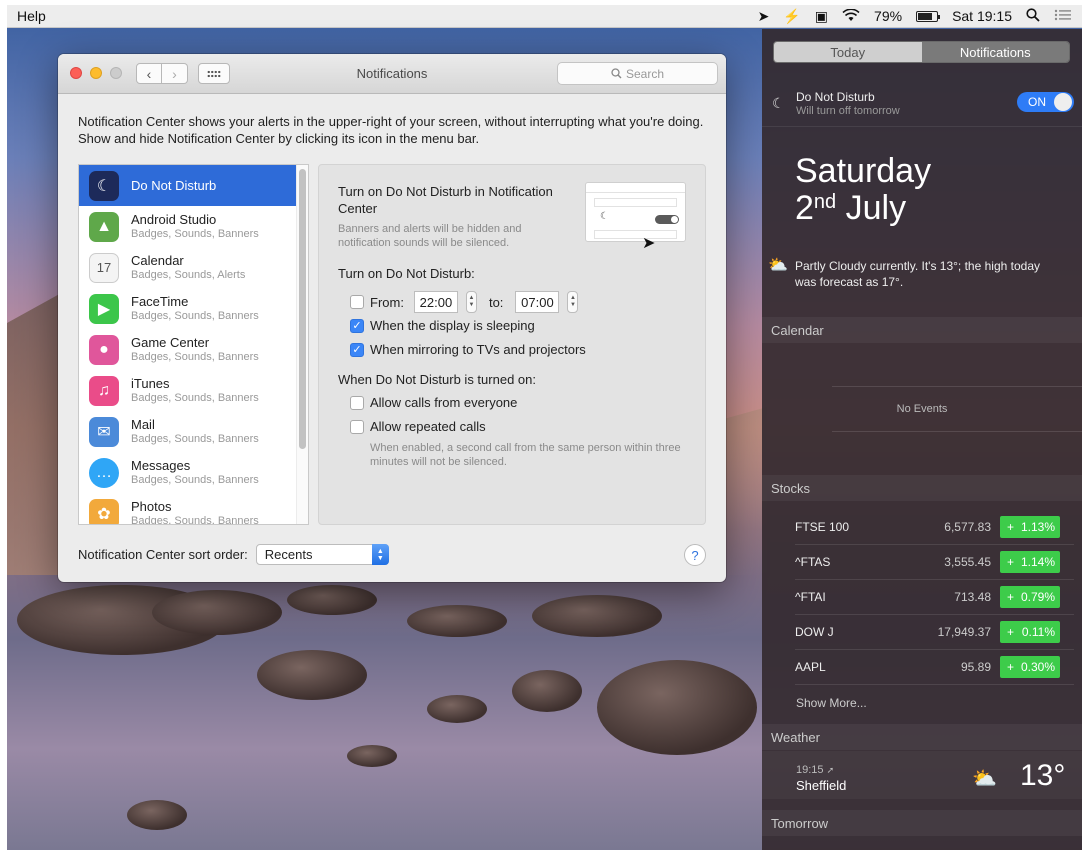 This screenshot has width=1088, height=855. What do you see at coordinates (821, 16) in the screenshot?
I see `sync-icon: ▣` at bounding box center [821, 16].